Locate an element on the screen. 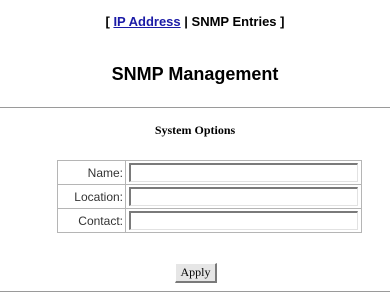 The height and width of the screenshot is (297, 390). name-row: Name: is located at coordinates (209, 172).